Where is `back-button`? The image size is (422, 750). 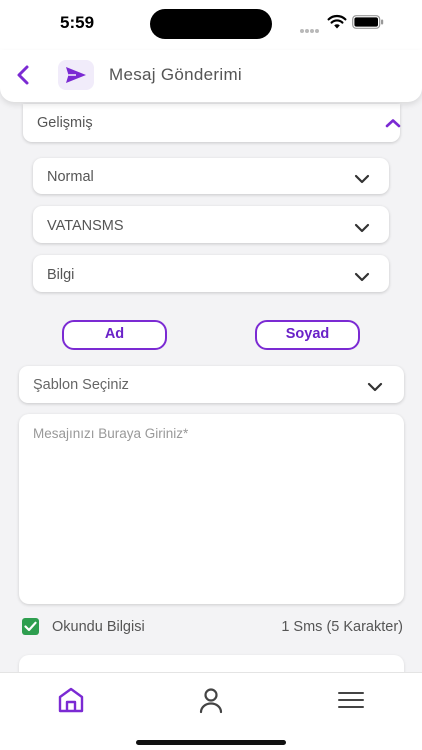
back-button is located at coordinates (24, 75).